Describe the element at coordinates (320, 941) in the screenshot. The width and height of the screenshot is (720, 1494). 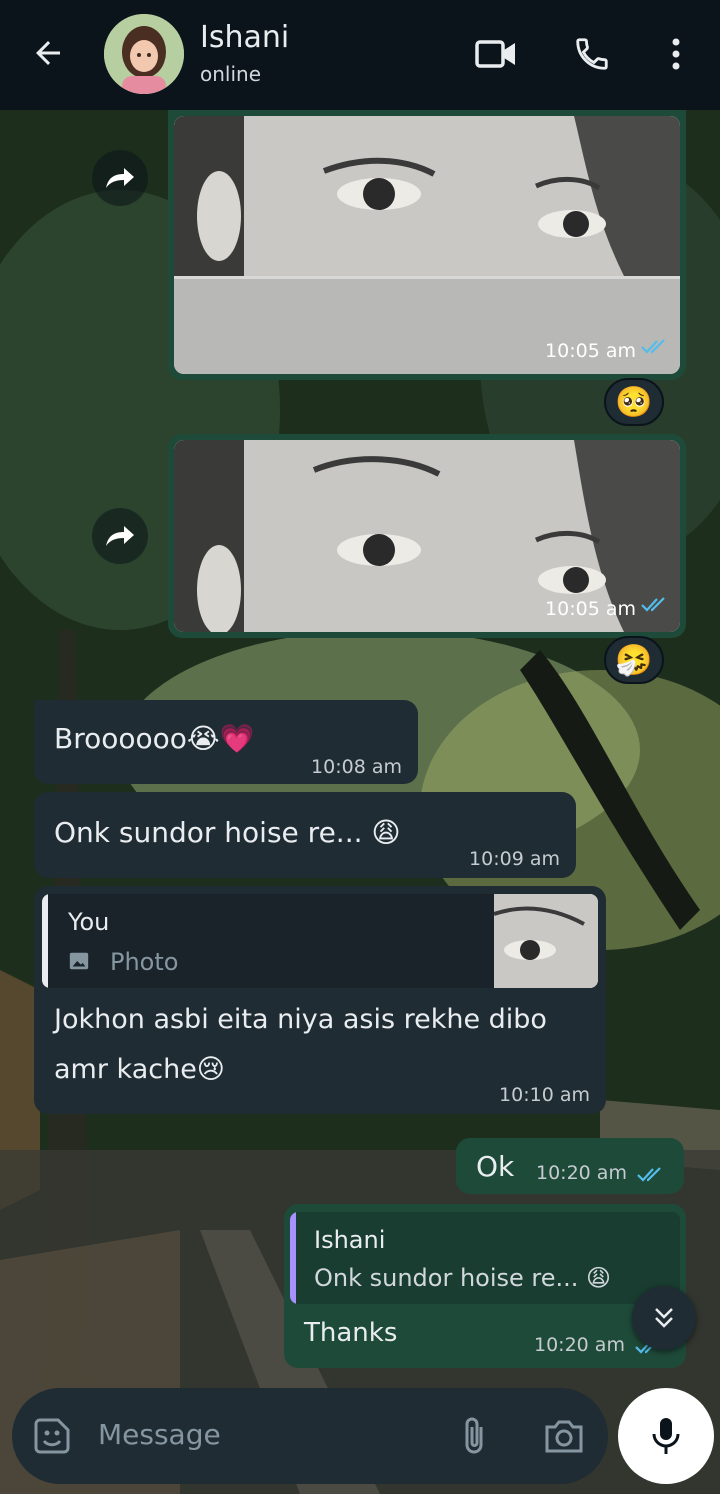
I see `quoted-message: You Photo` at that location.